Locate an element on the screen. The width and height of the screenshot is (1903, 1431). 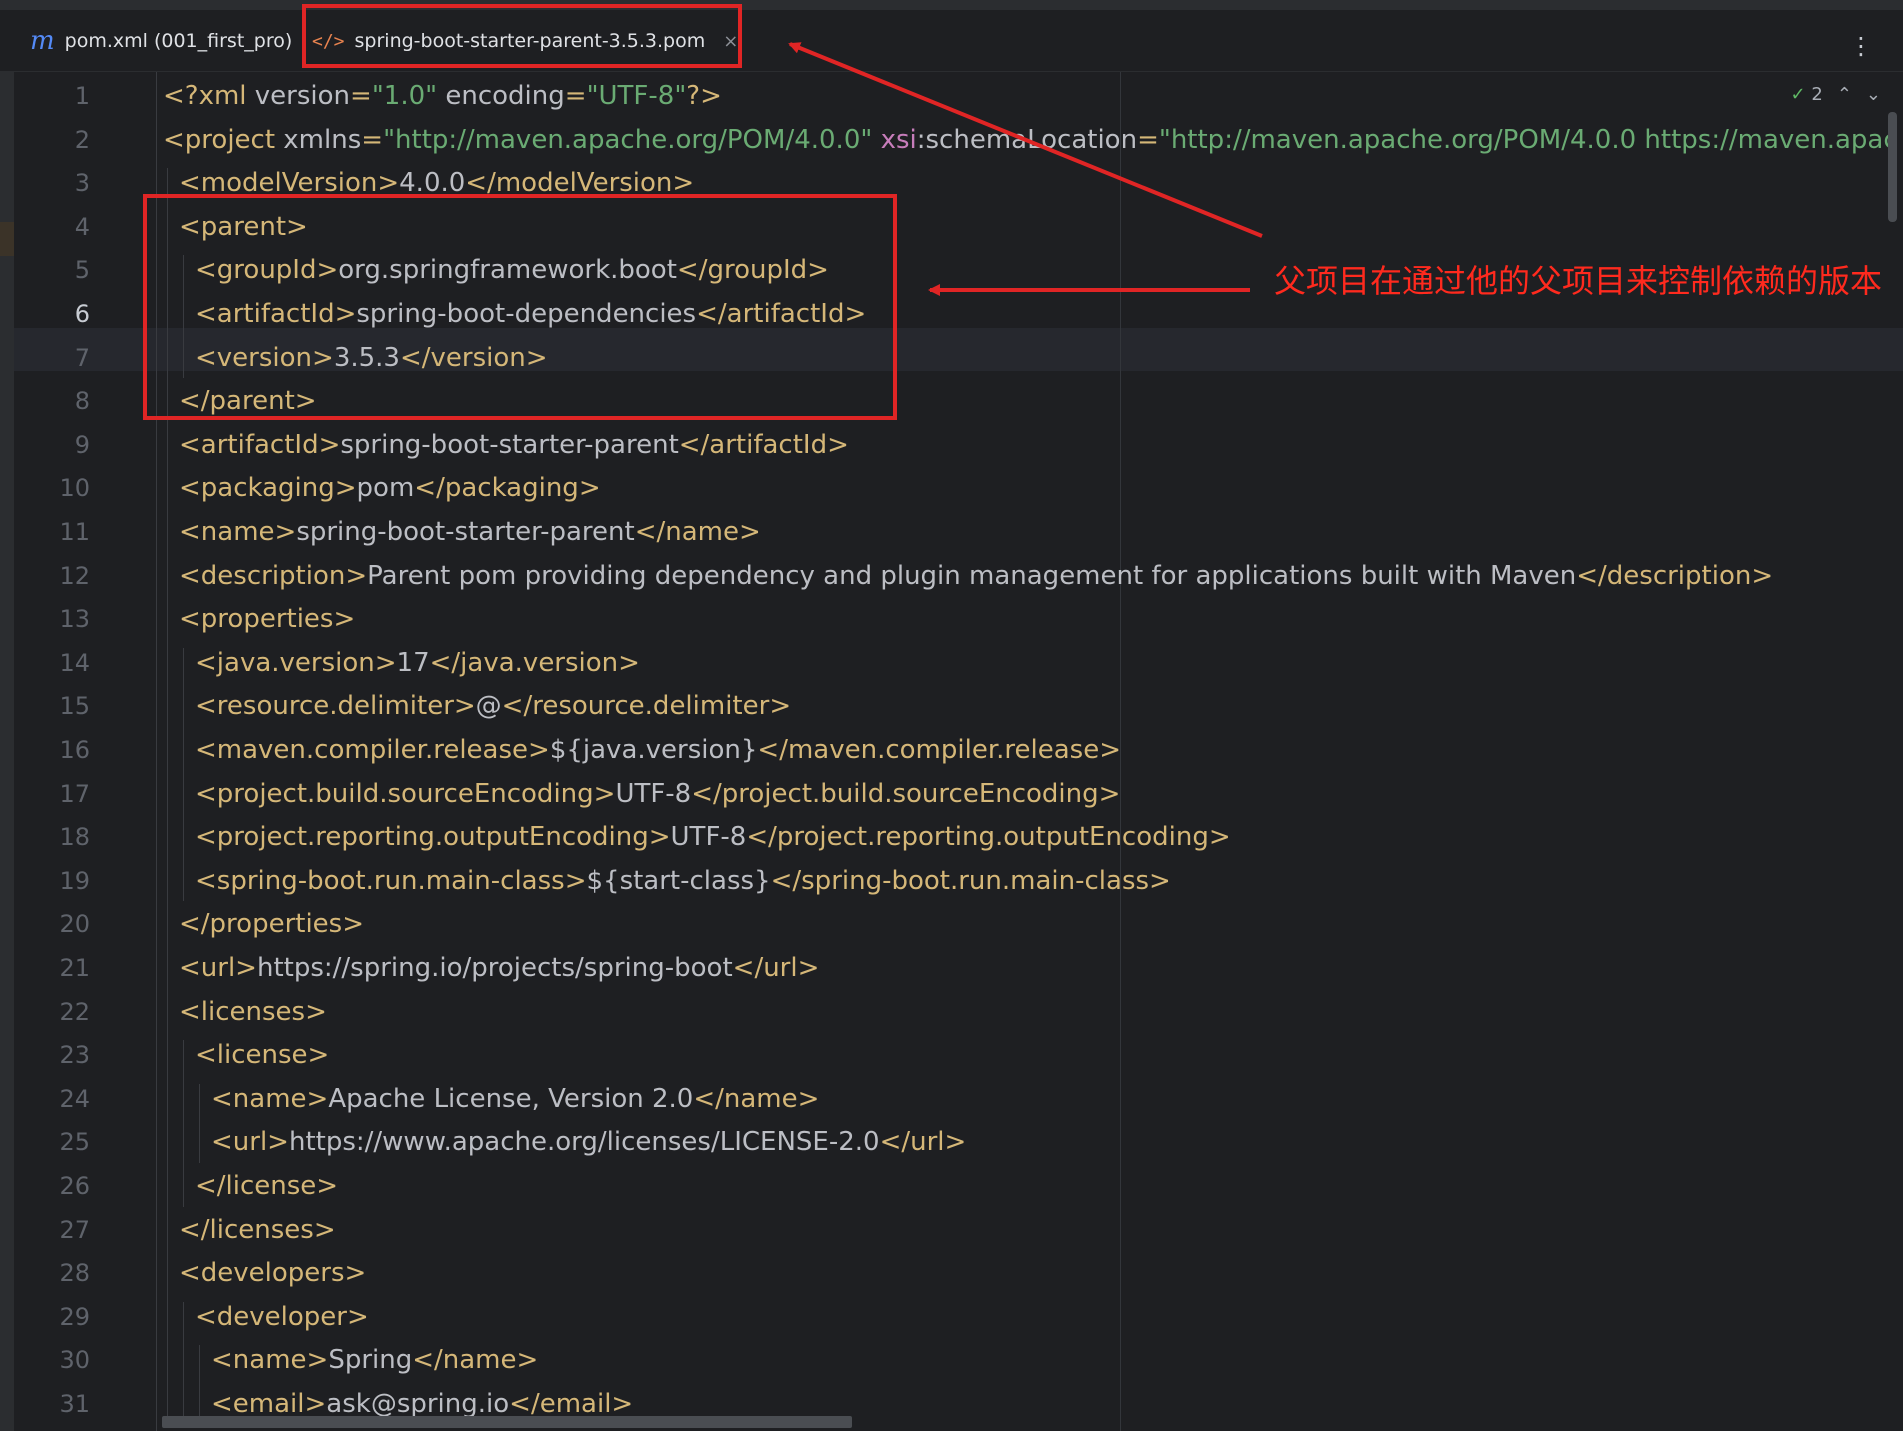
line-number: 3 is located at coordinates (82, 183).